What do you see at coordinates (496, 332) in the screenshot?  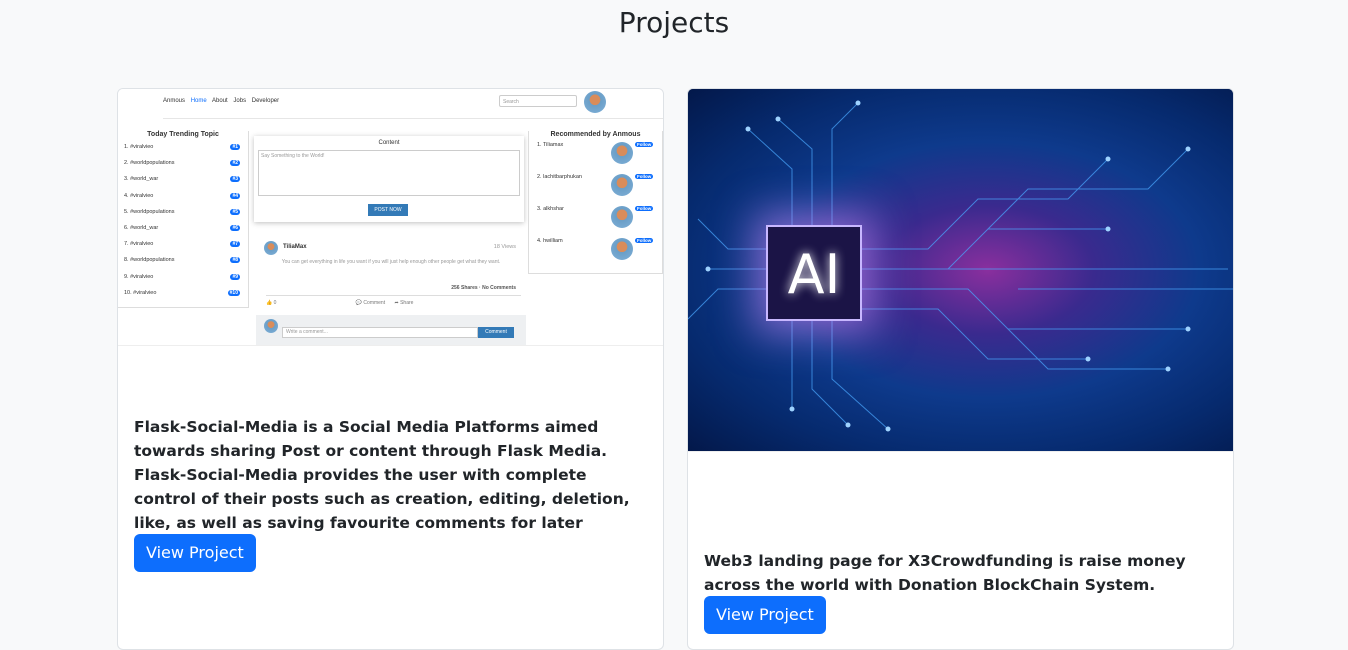 I see `mock-comment-button: Comment` at bounding box center [496, 332].